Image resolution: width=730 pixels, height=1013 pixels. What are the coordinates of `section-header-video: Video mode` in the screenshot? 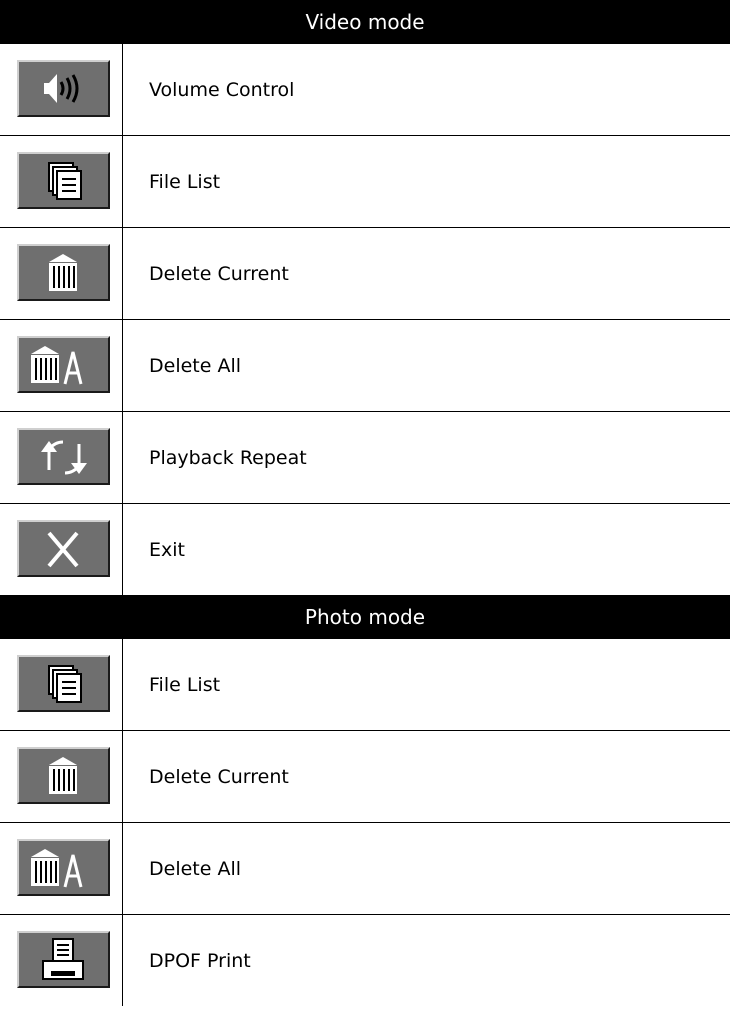 It's located at (365, 22).